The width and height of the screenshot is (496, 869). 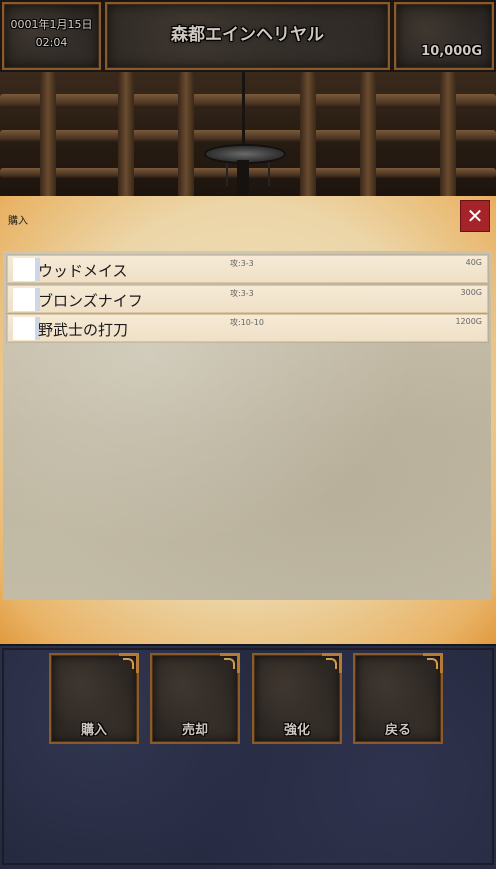 What do you see at coordinates (247, 328) in the screenshot?
I see `list-item: 野武士の打刀 攻:10-10 1200G` at bounding box center [247, 328].